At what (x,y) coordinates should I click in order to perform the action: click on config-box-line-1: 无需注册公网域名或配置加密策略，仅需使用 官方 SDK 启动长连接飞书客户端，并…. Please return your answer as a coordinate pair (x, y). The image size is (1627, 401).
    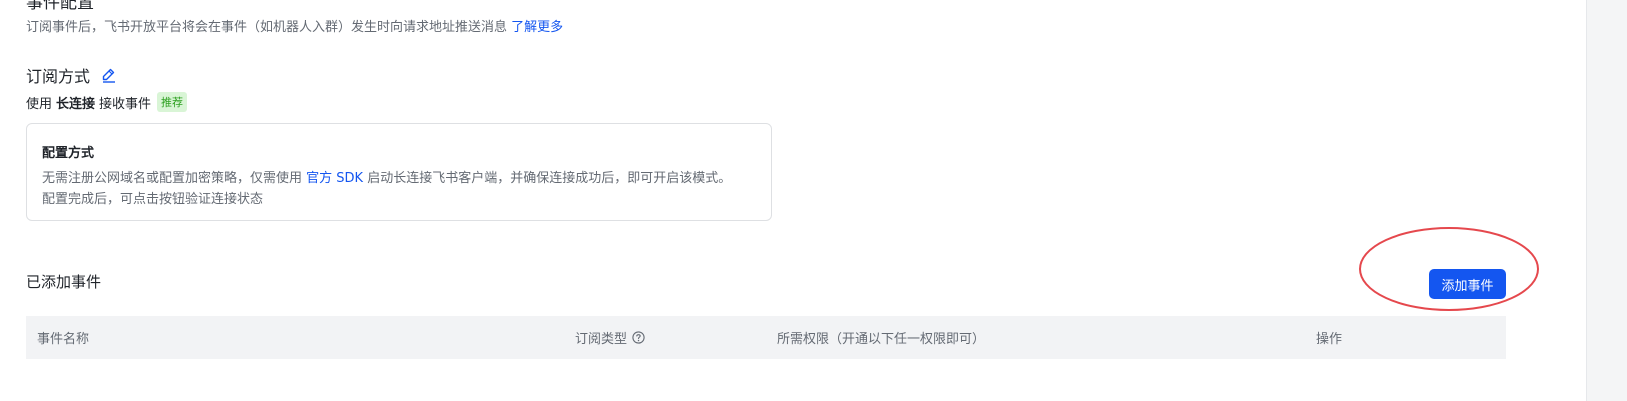
    Looking at the image, I should click on (399, 178).